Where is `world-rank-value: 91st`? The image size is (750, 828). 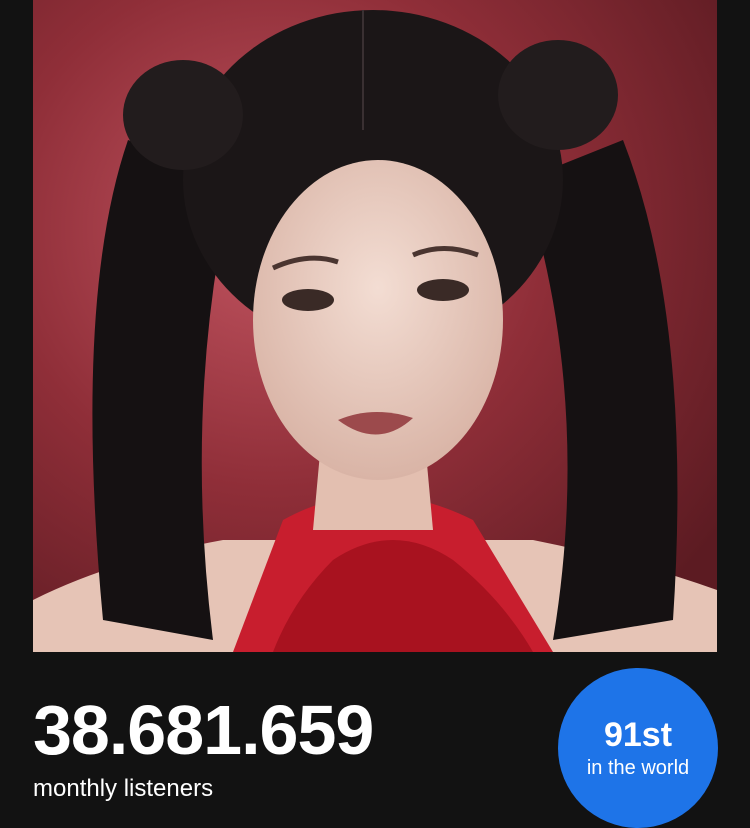
world-rank-value: 91st is located at coordinates (638, 735).